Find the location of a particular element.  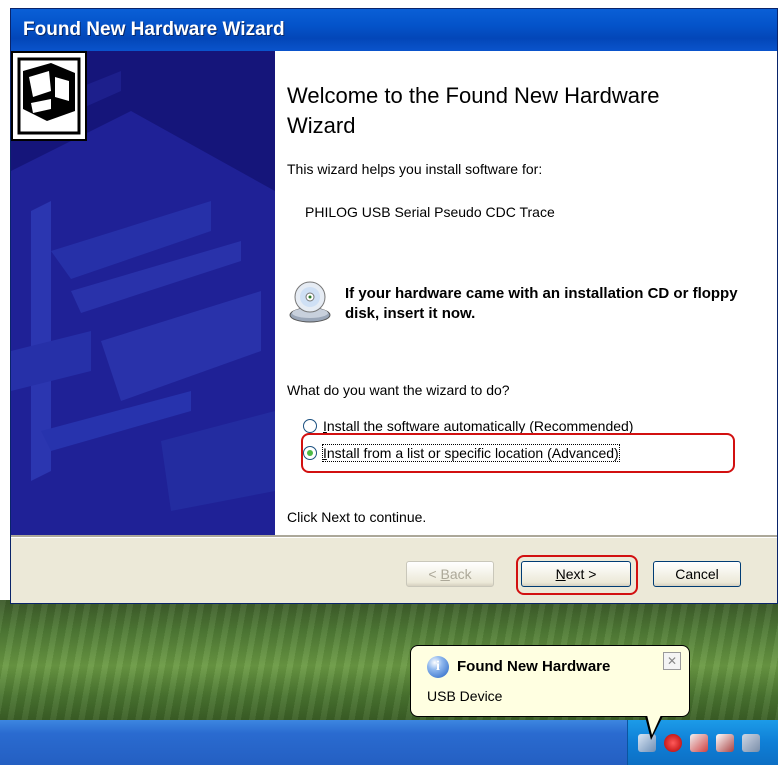

device-name: PHILOG USB Serial Pseudo CDC Trace is located at coordinates (430, 212).